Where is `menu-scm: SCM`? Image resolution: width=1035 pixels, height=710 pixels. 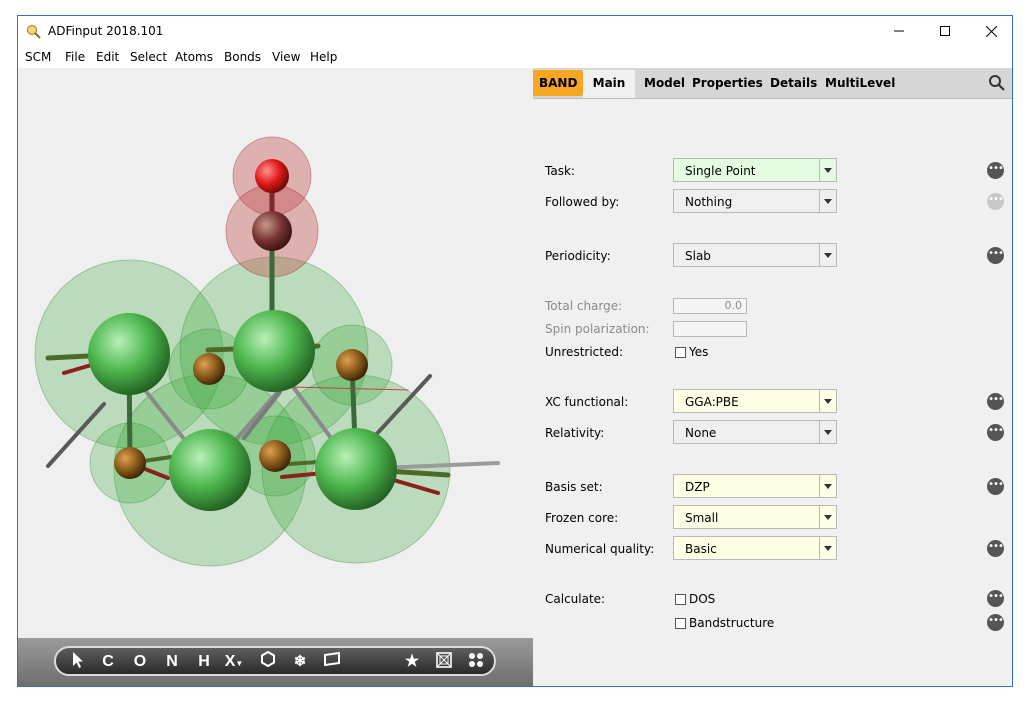
menu-scm: SCM is located at coordinates (38, 57).